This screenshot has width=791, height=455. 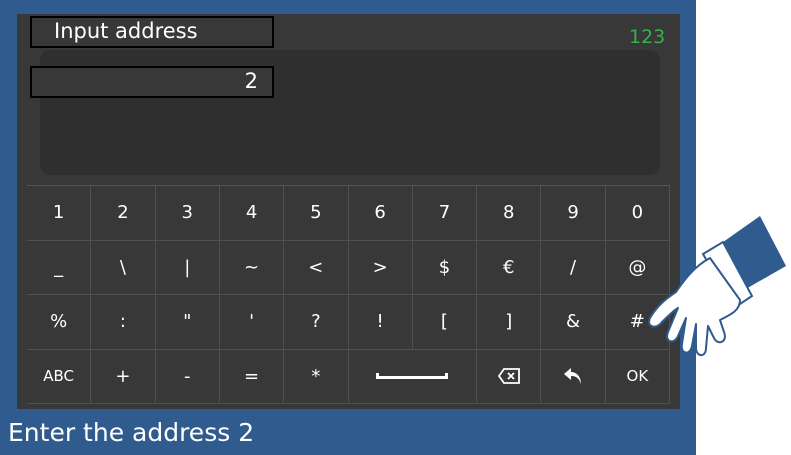 What do you see at coordinates (187, 376) in the screenshot?
I see `key-minus: -` at bounding box center [187, 376].